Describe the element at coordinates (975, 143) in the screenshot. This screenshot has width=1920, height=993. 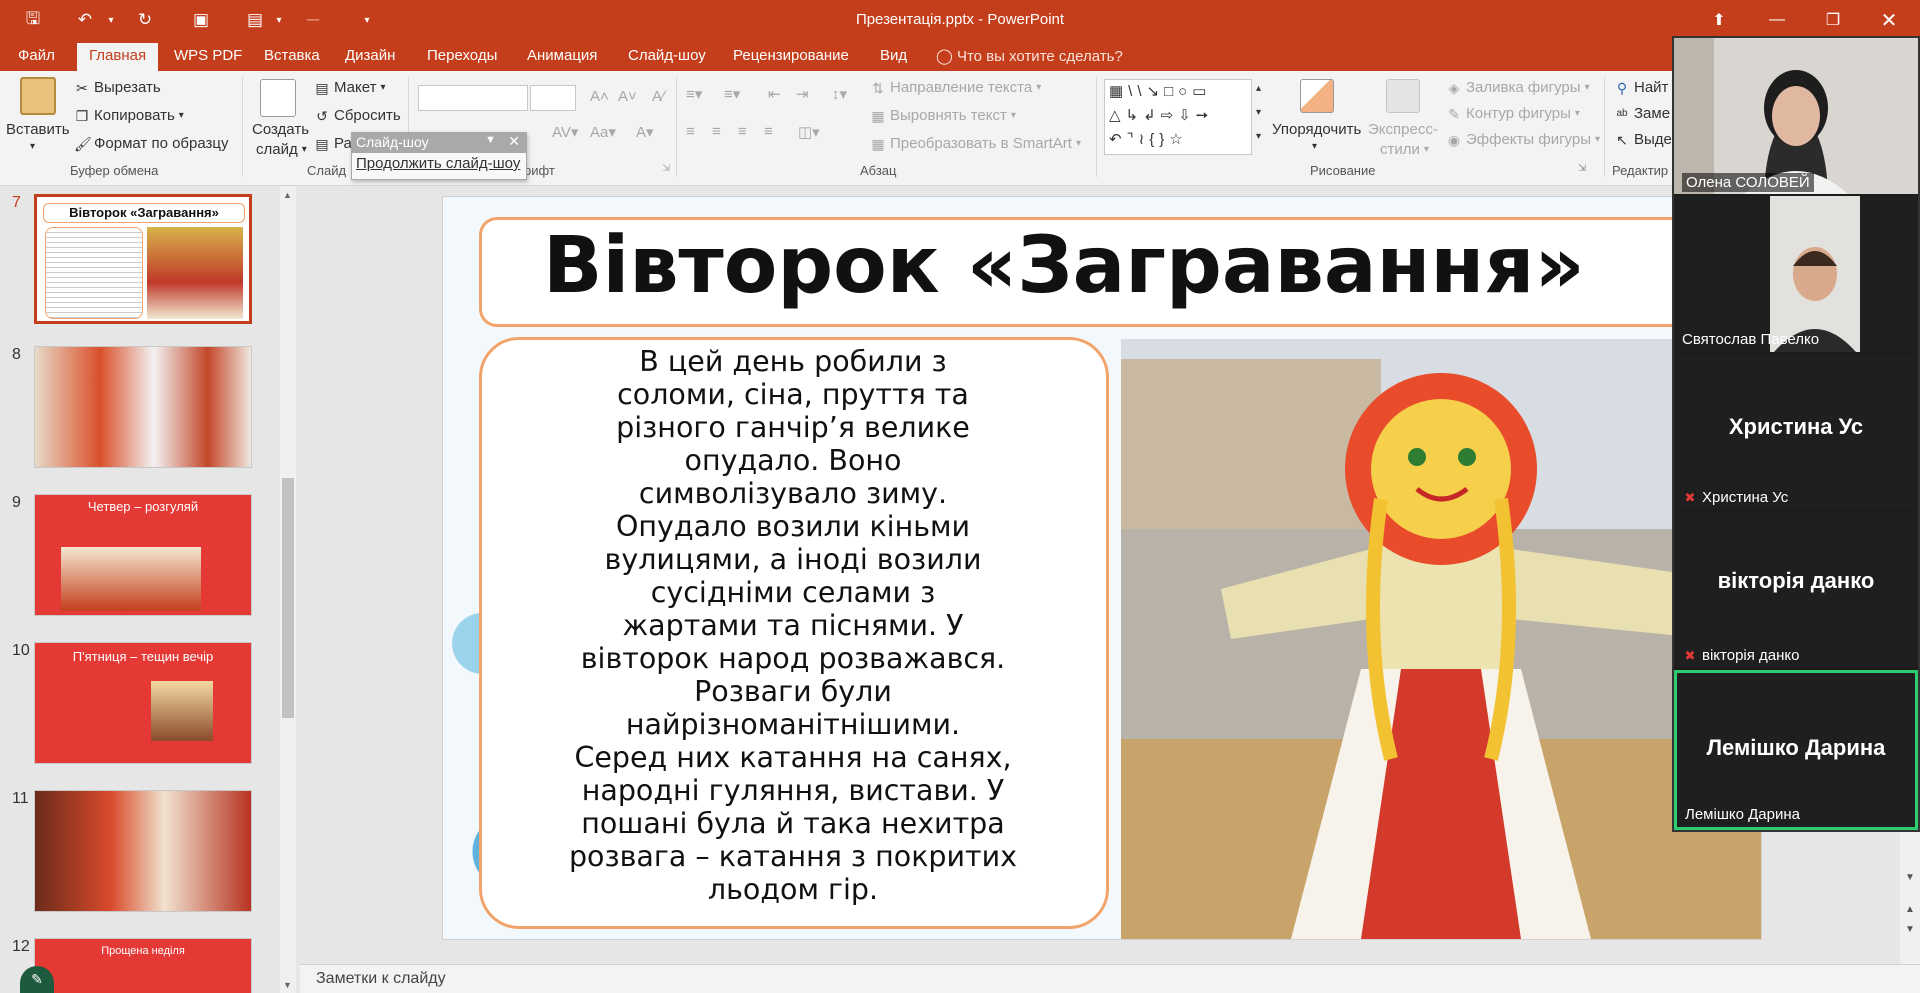
I see `smartart-button: ▦ Преобразовать в SmartArt ▾` at that location.